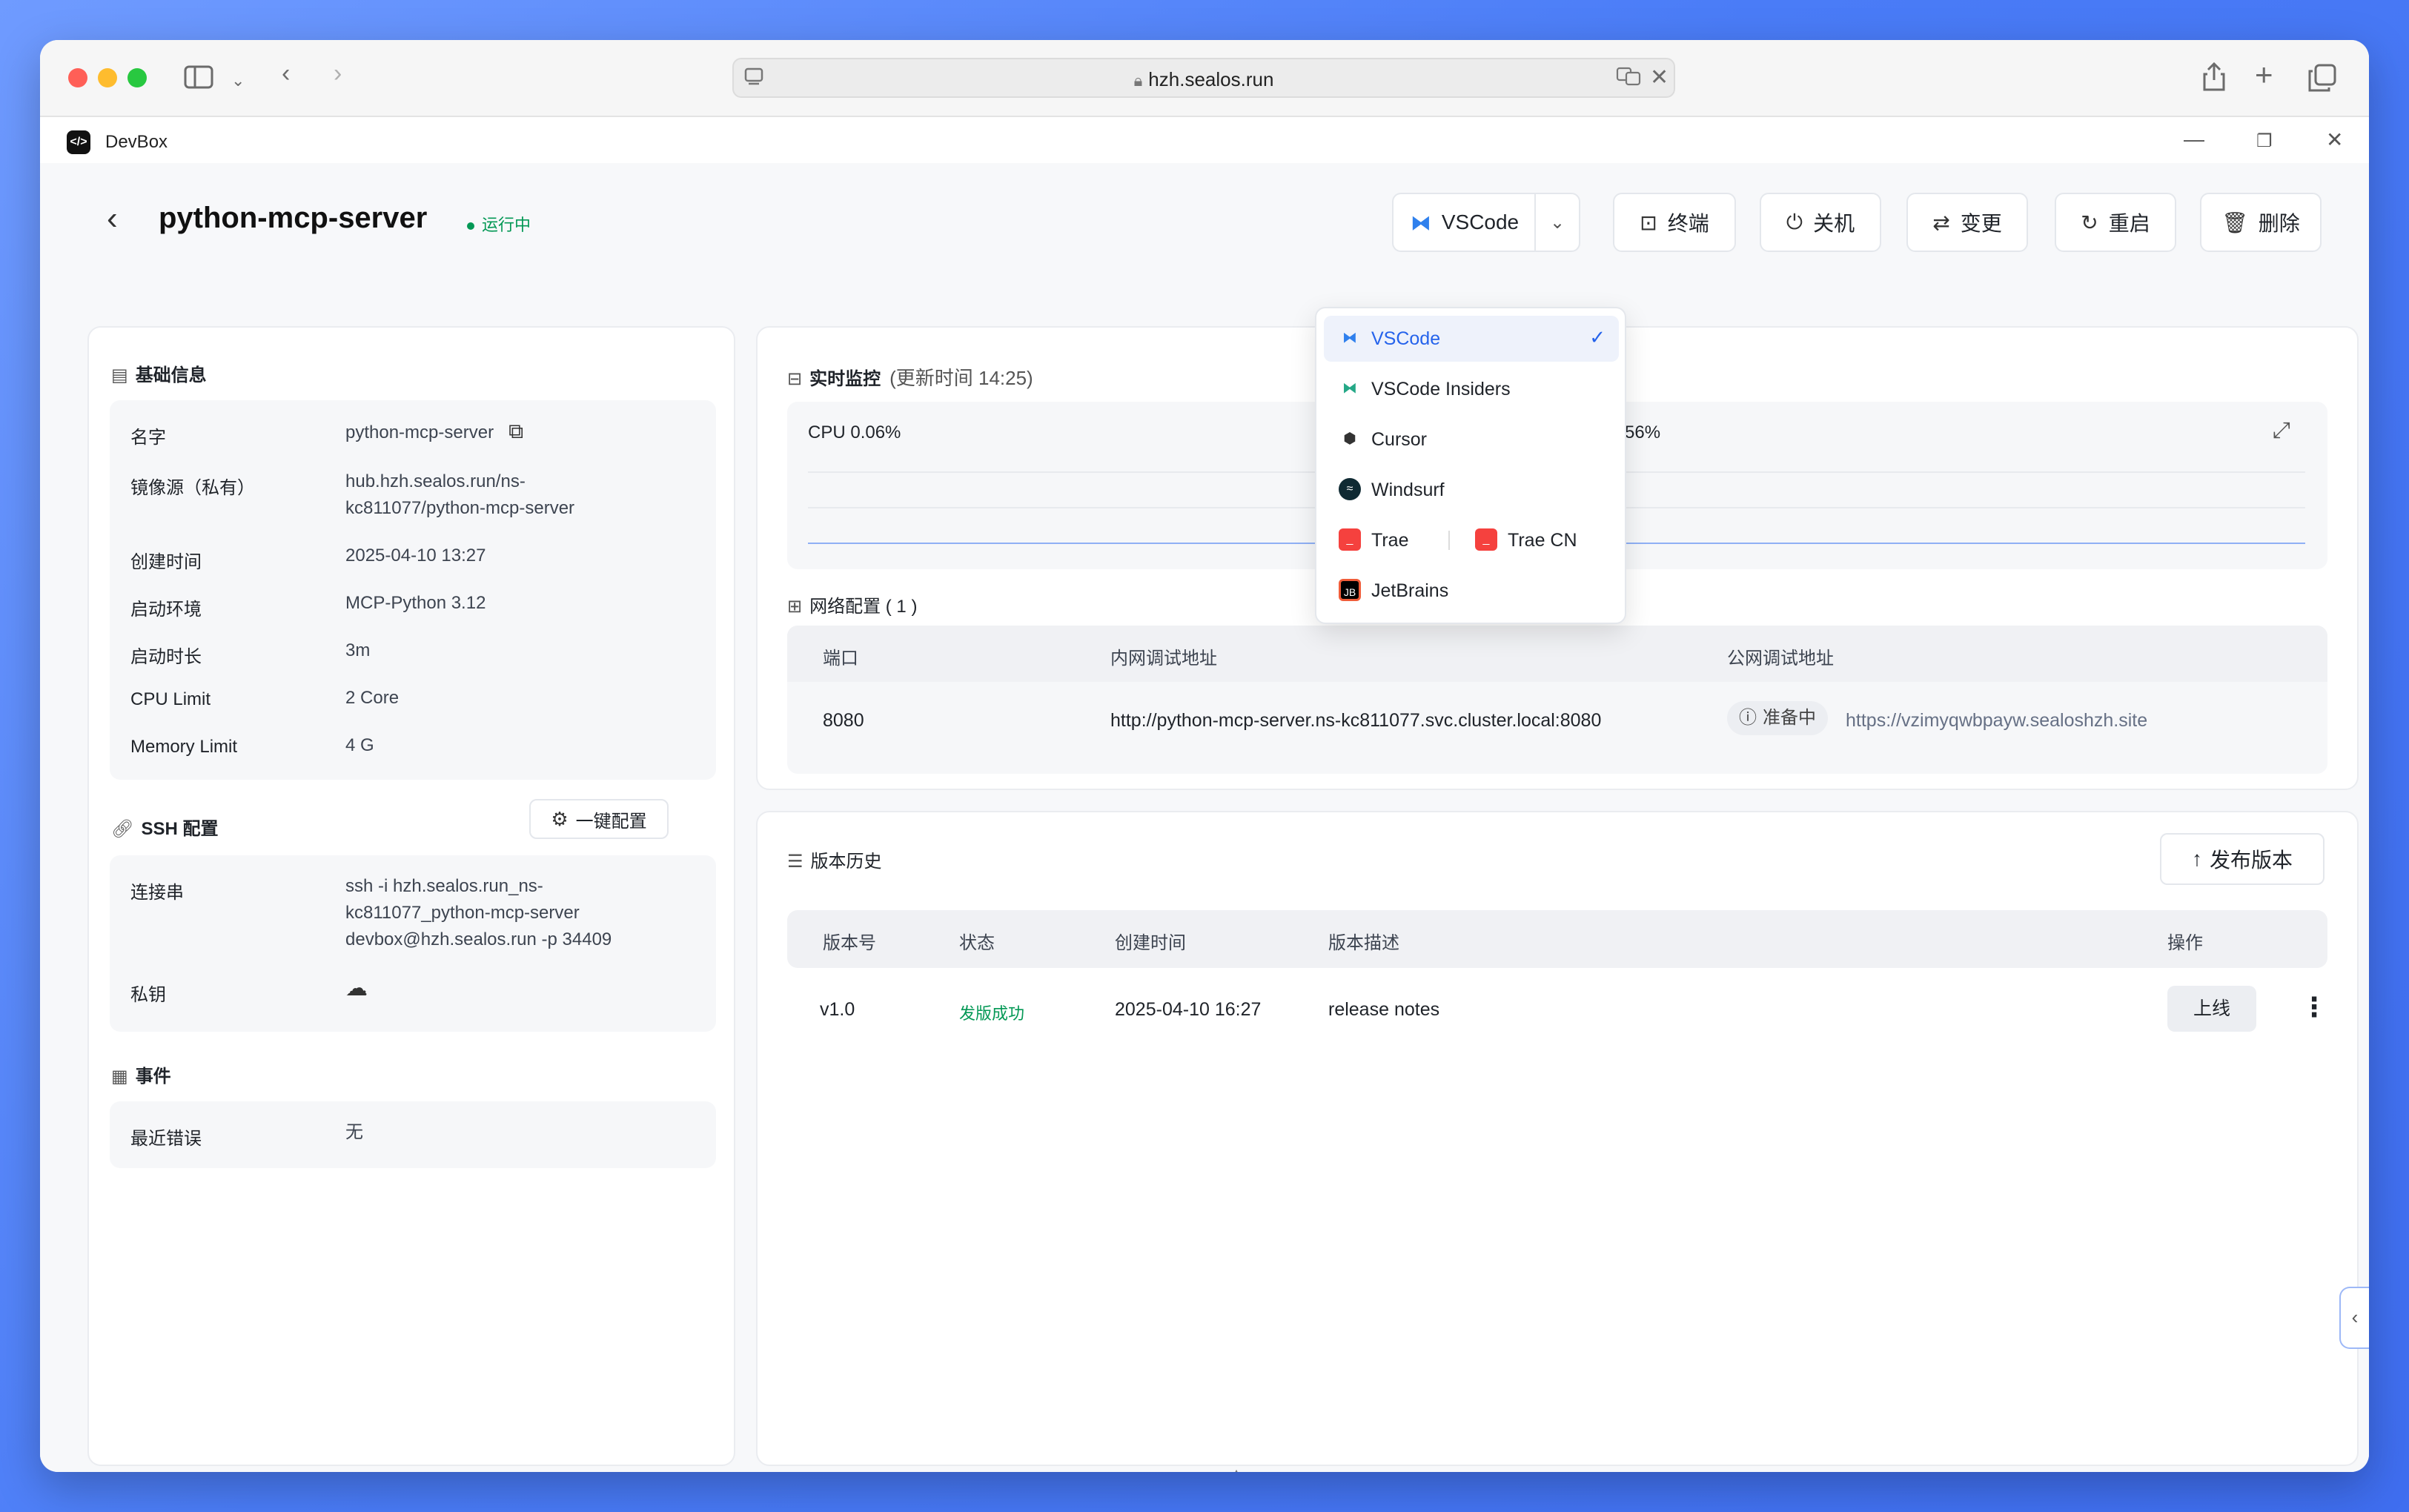 This screenshot has width=2409, height=1512. I want to click on column-header: 创建时间, so click(1150, 943).